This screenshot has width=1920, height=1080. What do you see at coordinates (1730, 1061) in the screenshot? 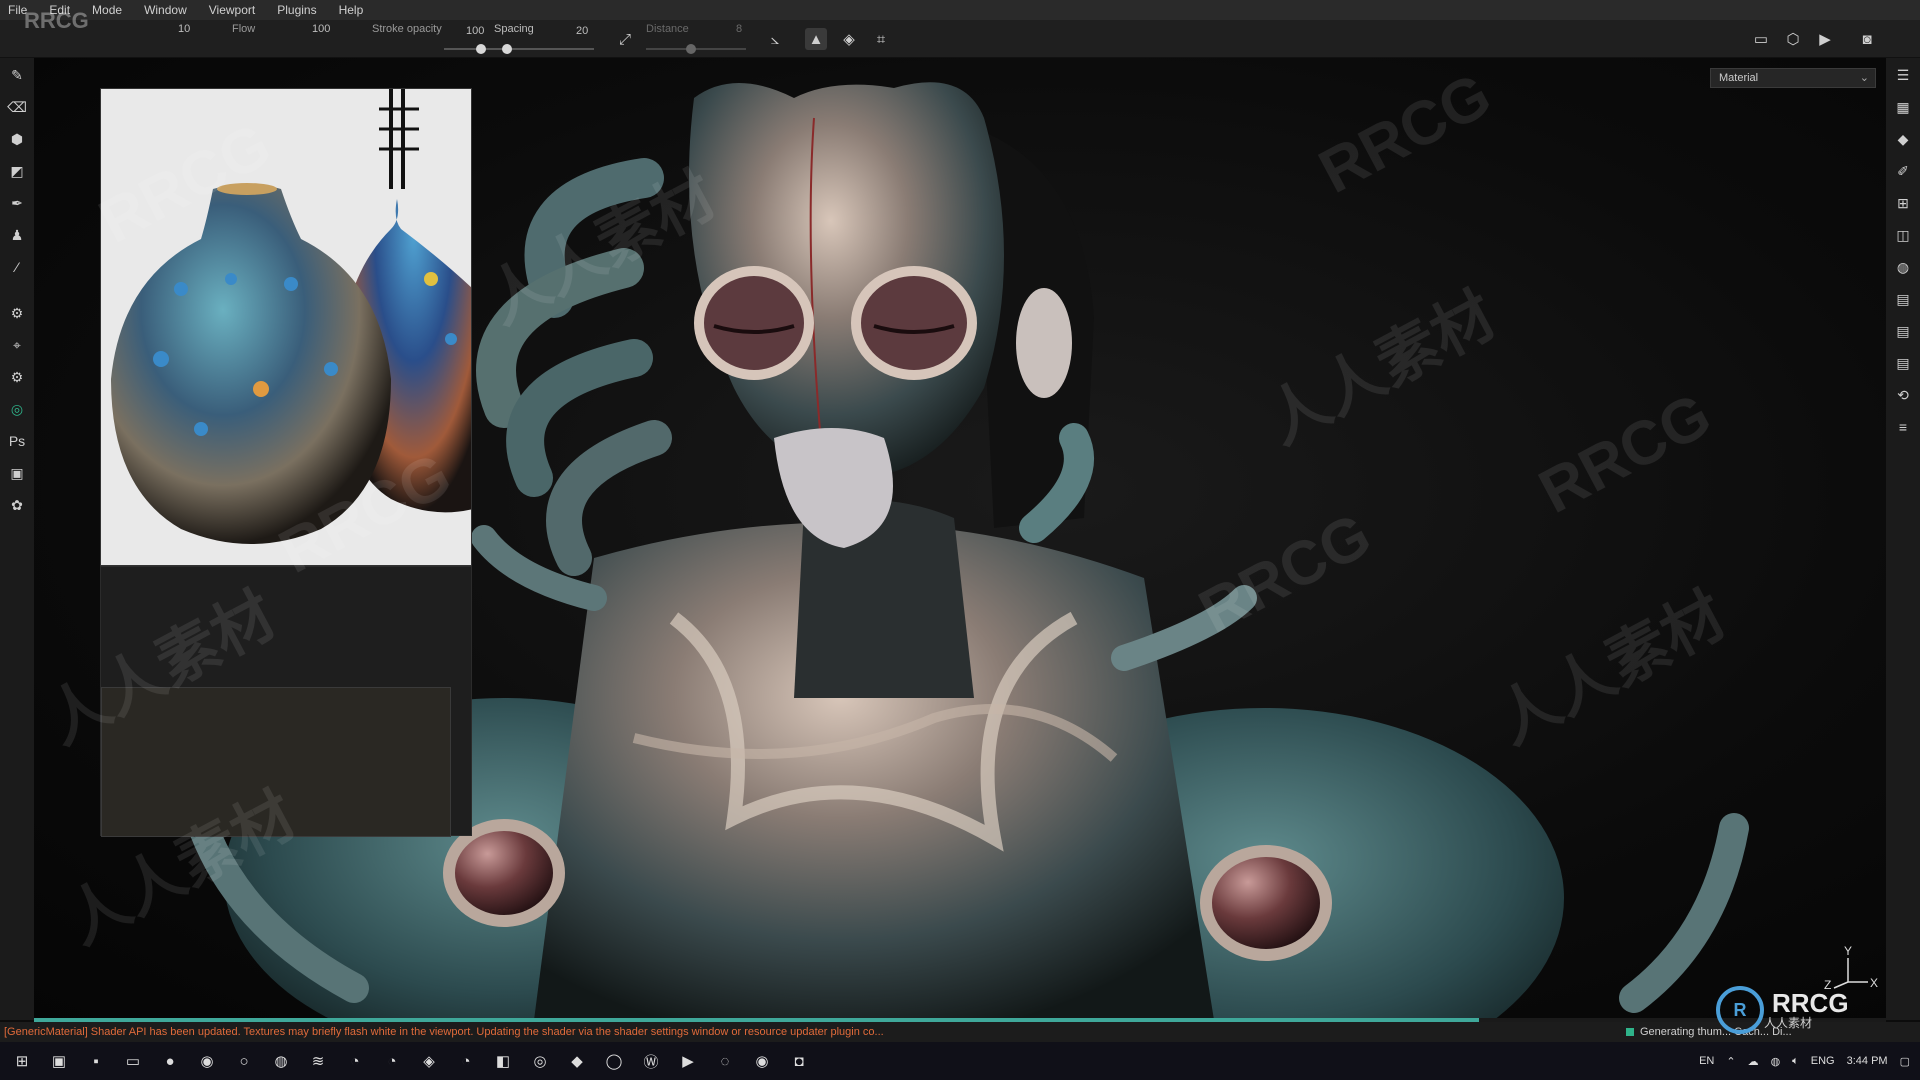
I see `tray-chevron-icon: ⌃` at bounding box center [1730, 1061].